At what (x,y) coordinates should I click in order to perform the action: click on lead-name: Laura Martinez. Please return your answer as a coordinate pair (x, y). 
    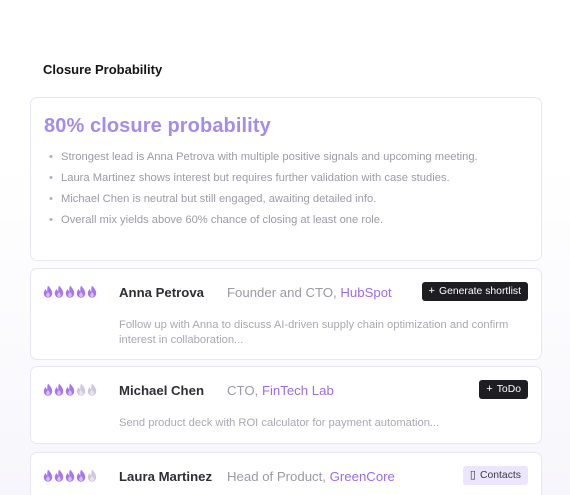
    Looking at the image, I should click on (166, 476).